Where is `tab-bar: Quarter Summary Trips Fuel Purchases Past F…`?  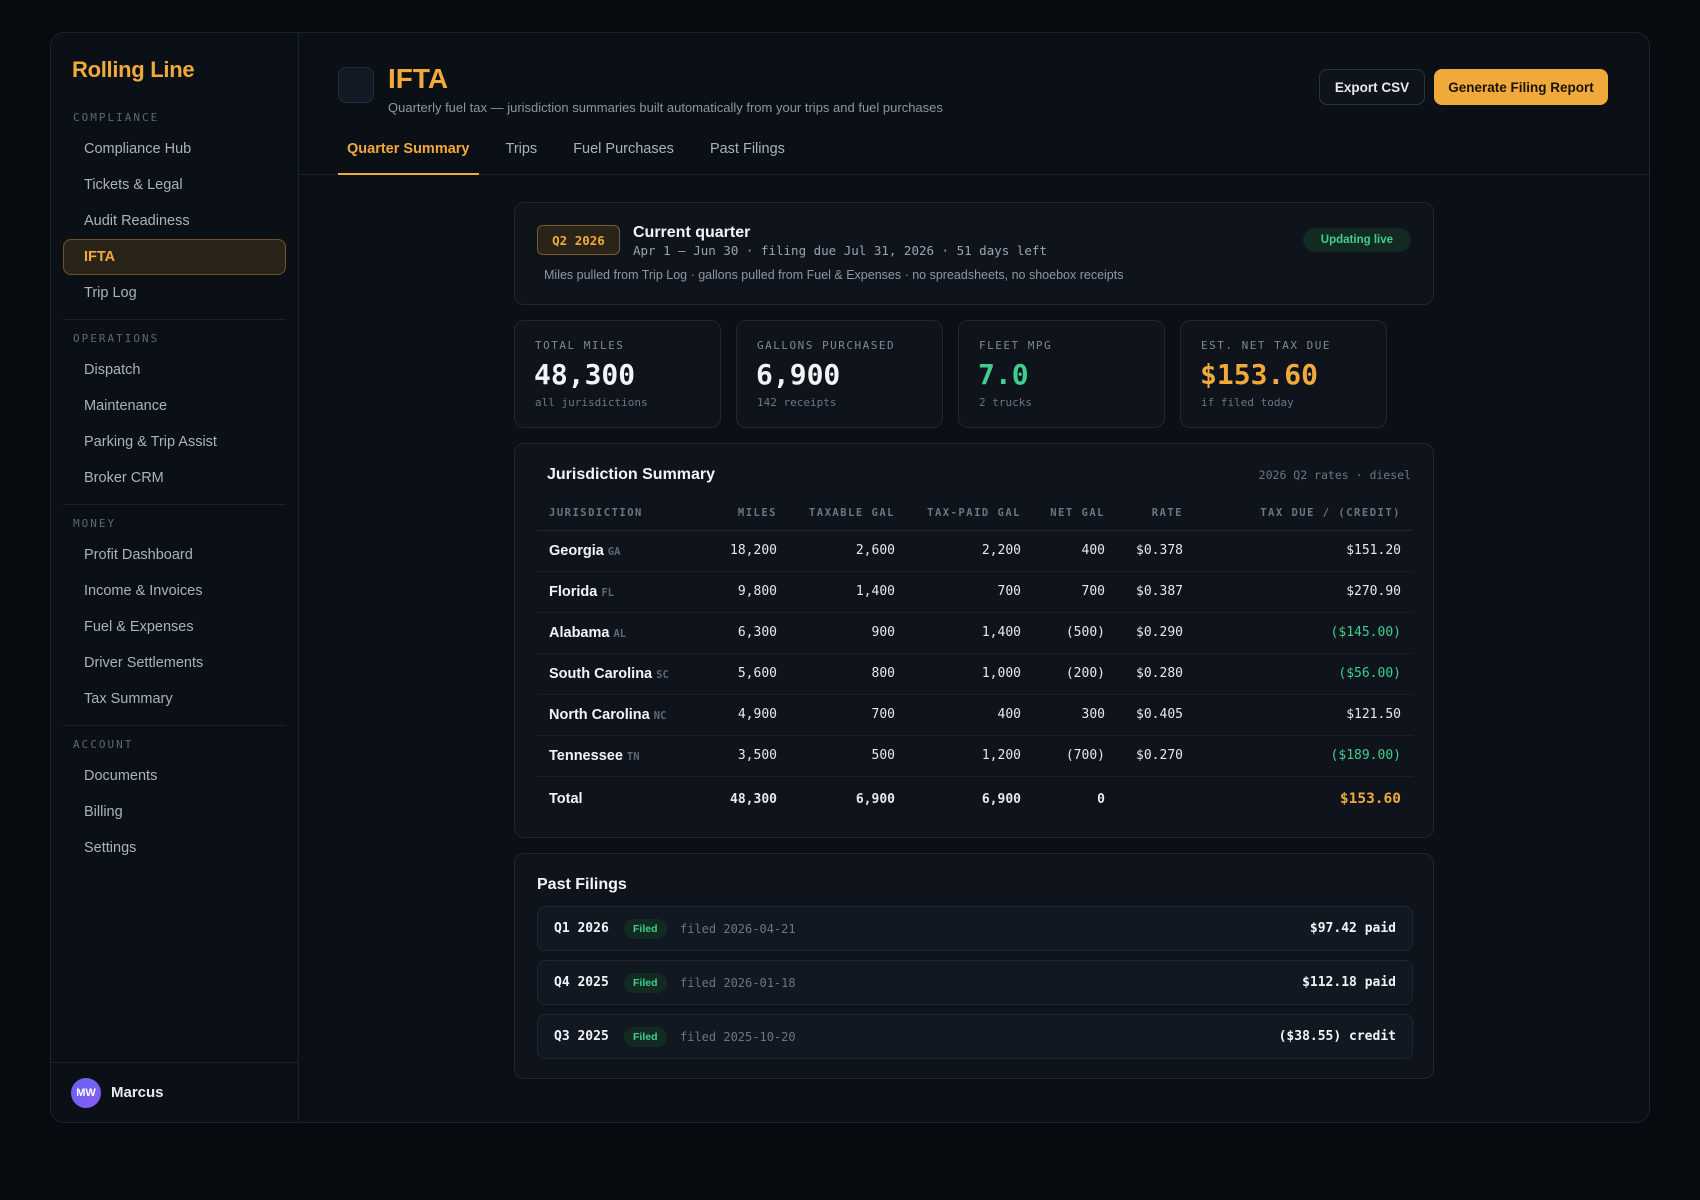
tab-bar: Quarter Summary Trips Fuel Purchases Past F… is located at coordinates (575, 152).